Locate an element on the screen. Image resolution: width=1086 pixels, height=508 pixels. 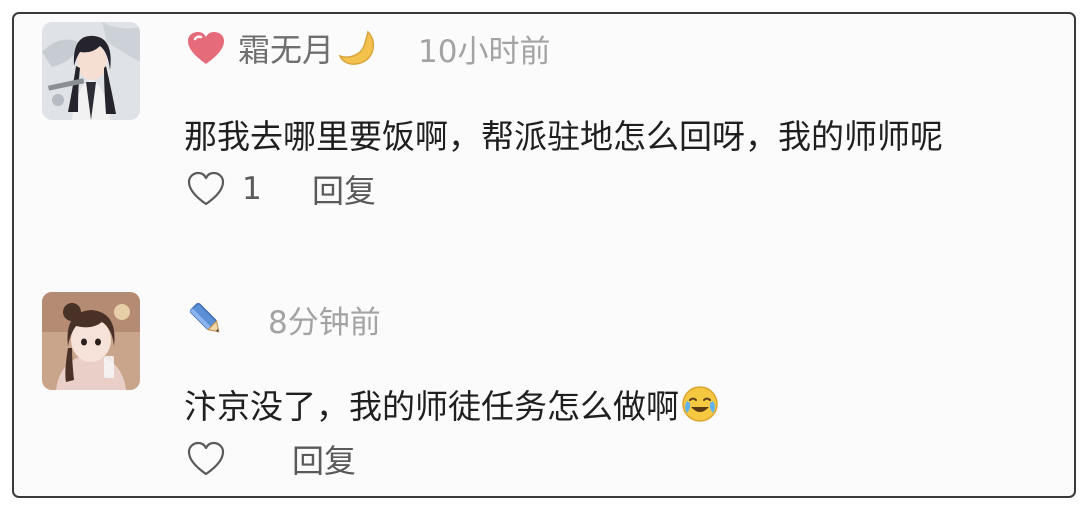
timestamp: 8分钟前 is located at coordinates (324, 322).